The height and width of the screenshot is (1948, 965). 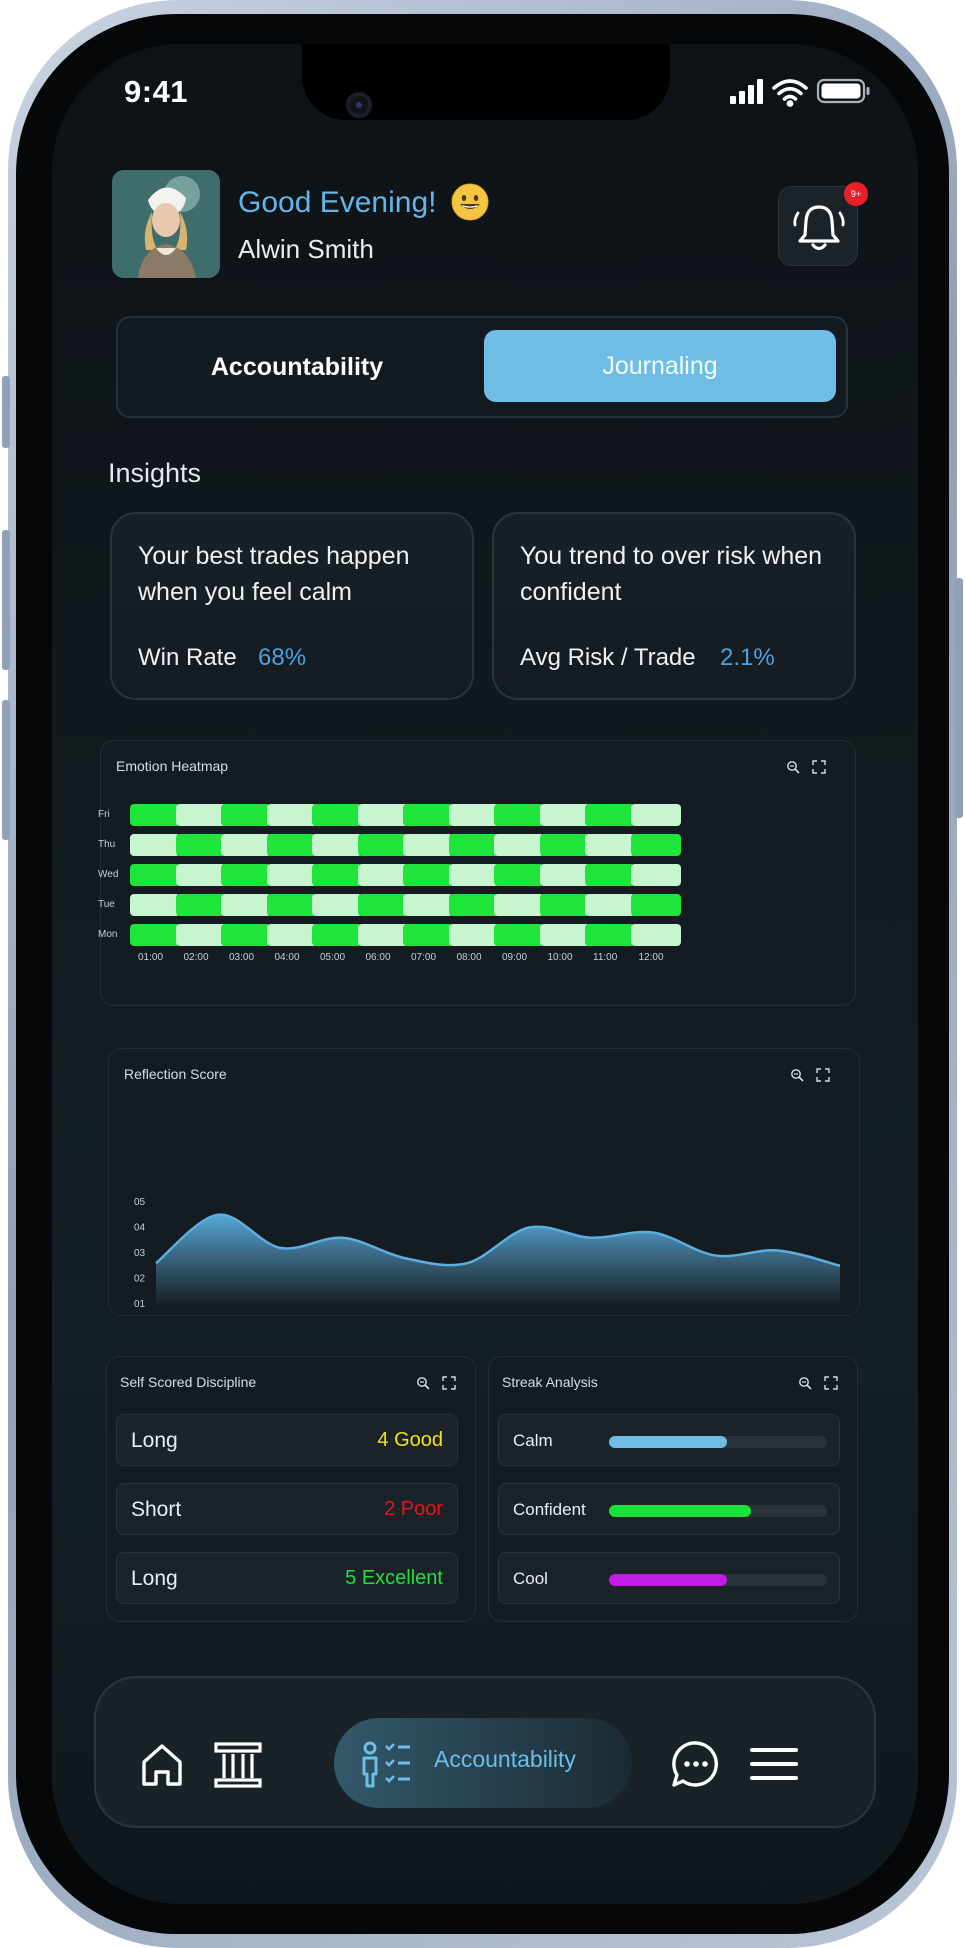 What do you see at coordinates (282, 657) in the screenshot?
I see `win-rate-value: 68%` at bounding box center [282, 657].